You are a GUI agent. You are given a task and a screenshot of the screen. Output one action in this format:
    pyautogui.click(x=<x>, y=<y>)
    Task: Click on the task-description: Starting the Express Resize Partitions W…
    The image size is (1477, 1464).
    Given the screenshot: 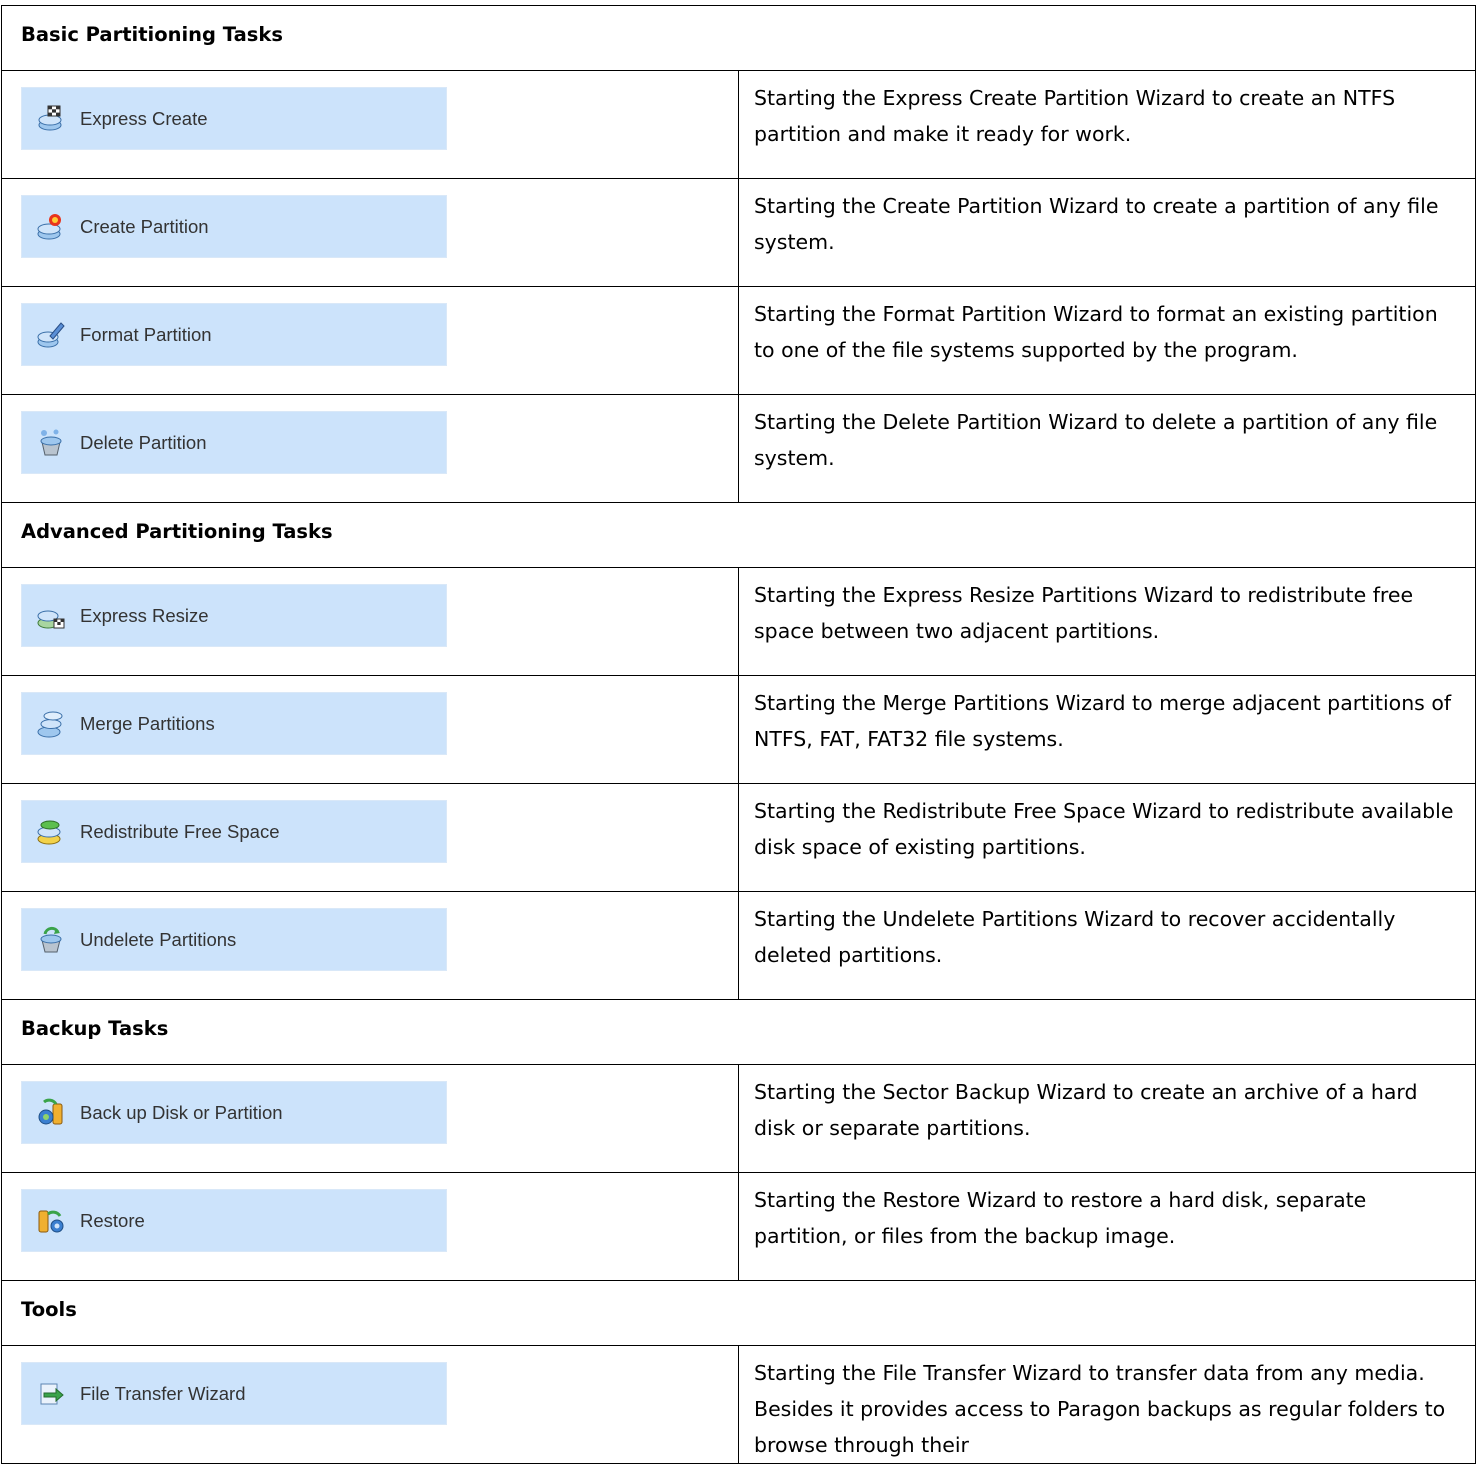 What is the action you would take?
    pyautogui.click(x=1107, y=621)
    